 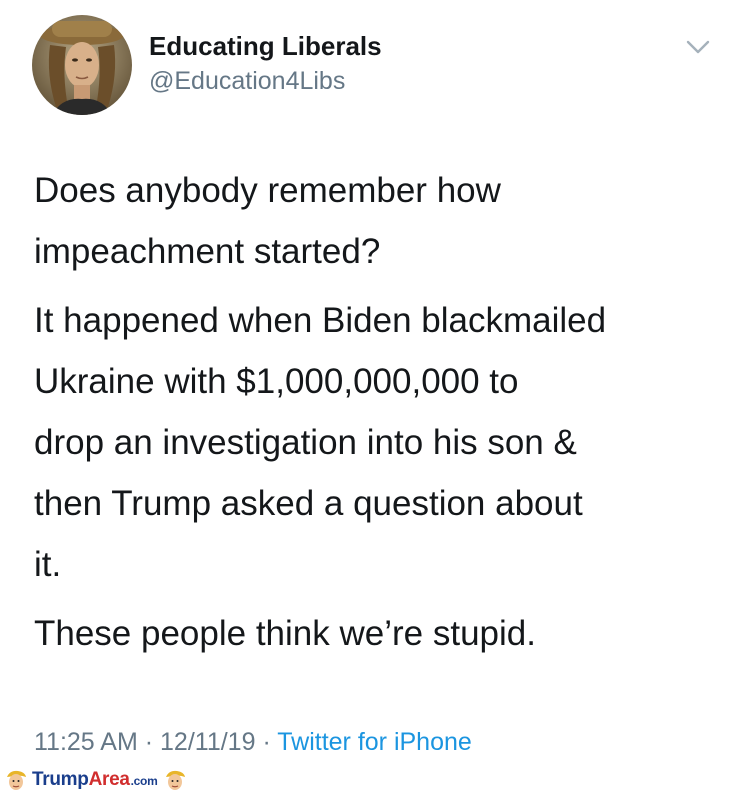 What do you see at coordinates (60, 779) in the screenshot?
I see `watermark-brand-part1: Trump` at bounding box center [60, 779].